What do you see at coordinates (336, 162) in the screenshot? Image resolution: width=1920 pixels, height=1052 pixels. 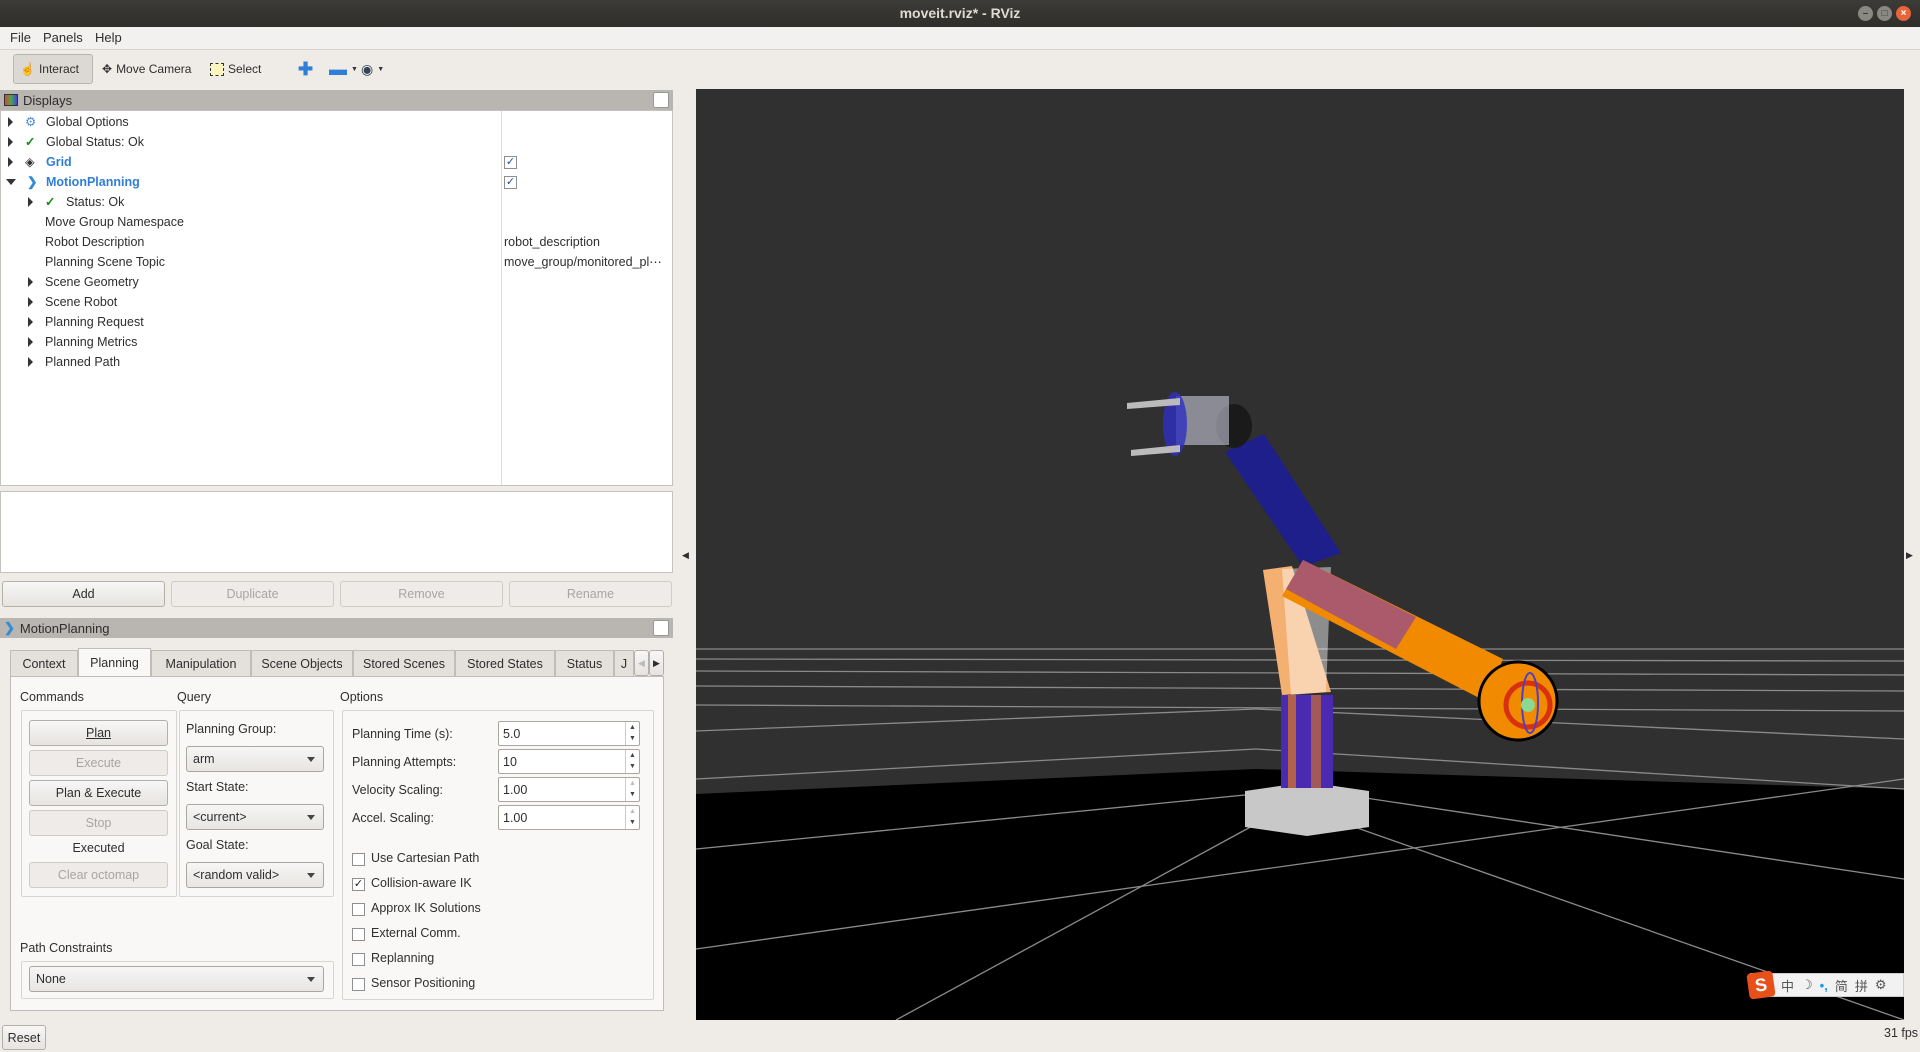 I see `tree-item-grid: ◈ Grid ✓` at bounding box center [336, 162].